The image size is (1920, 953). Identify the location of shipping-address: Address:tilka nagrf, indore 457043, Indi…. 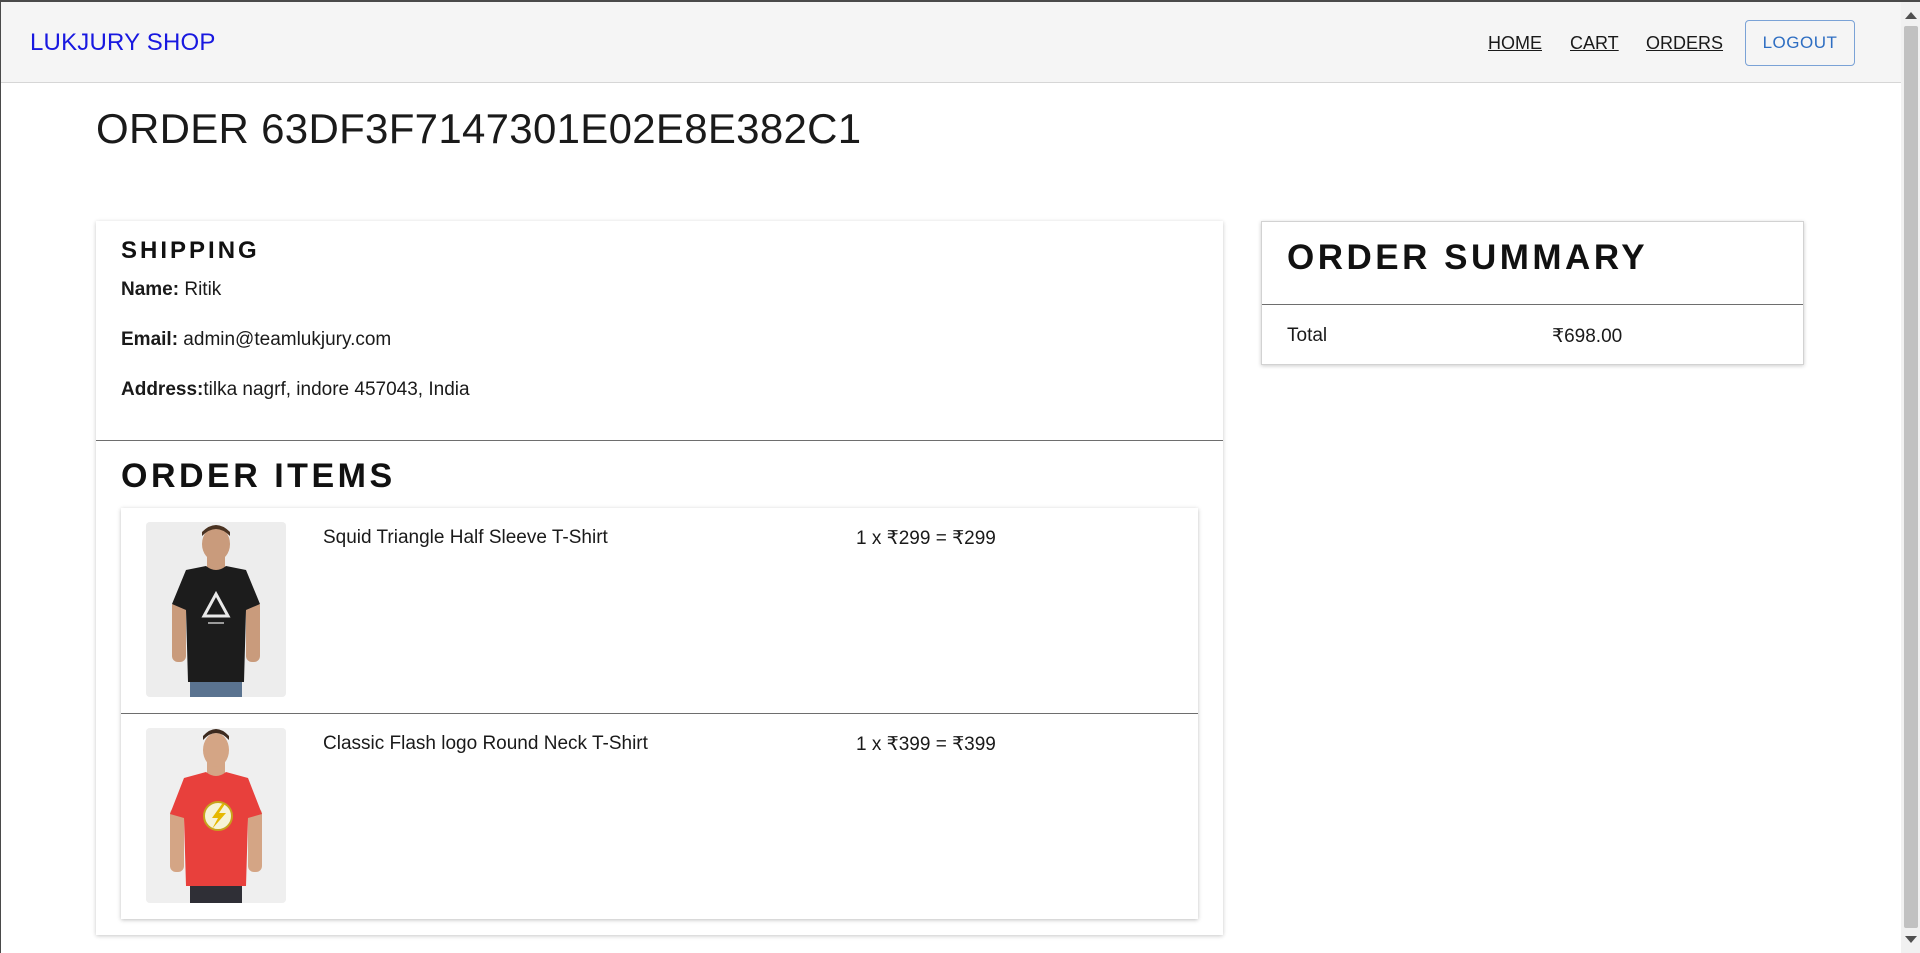
(295, 390).